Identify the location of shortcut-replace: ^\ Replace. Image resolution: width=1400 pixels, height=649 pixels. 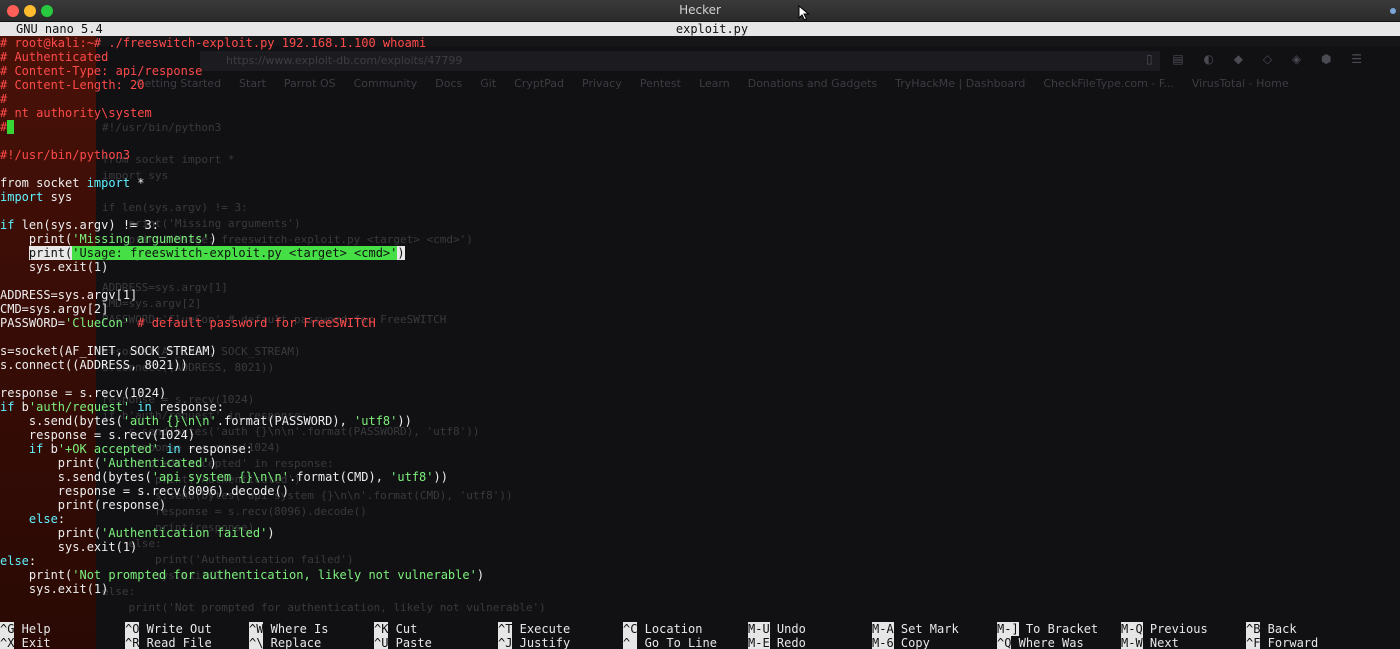
(285, 642).